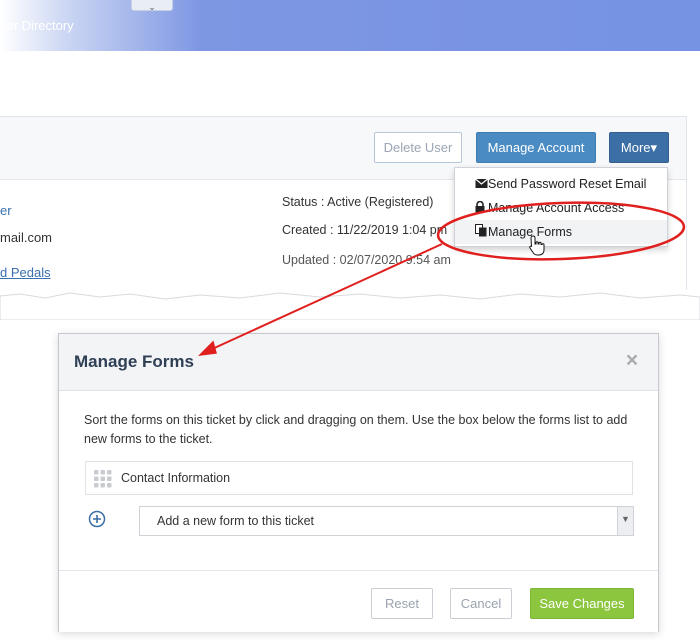 This screenshot has width=700, height=640. I want to click on status-text: Status : Active (Registered), so click(358, 202).